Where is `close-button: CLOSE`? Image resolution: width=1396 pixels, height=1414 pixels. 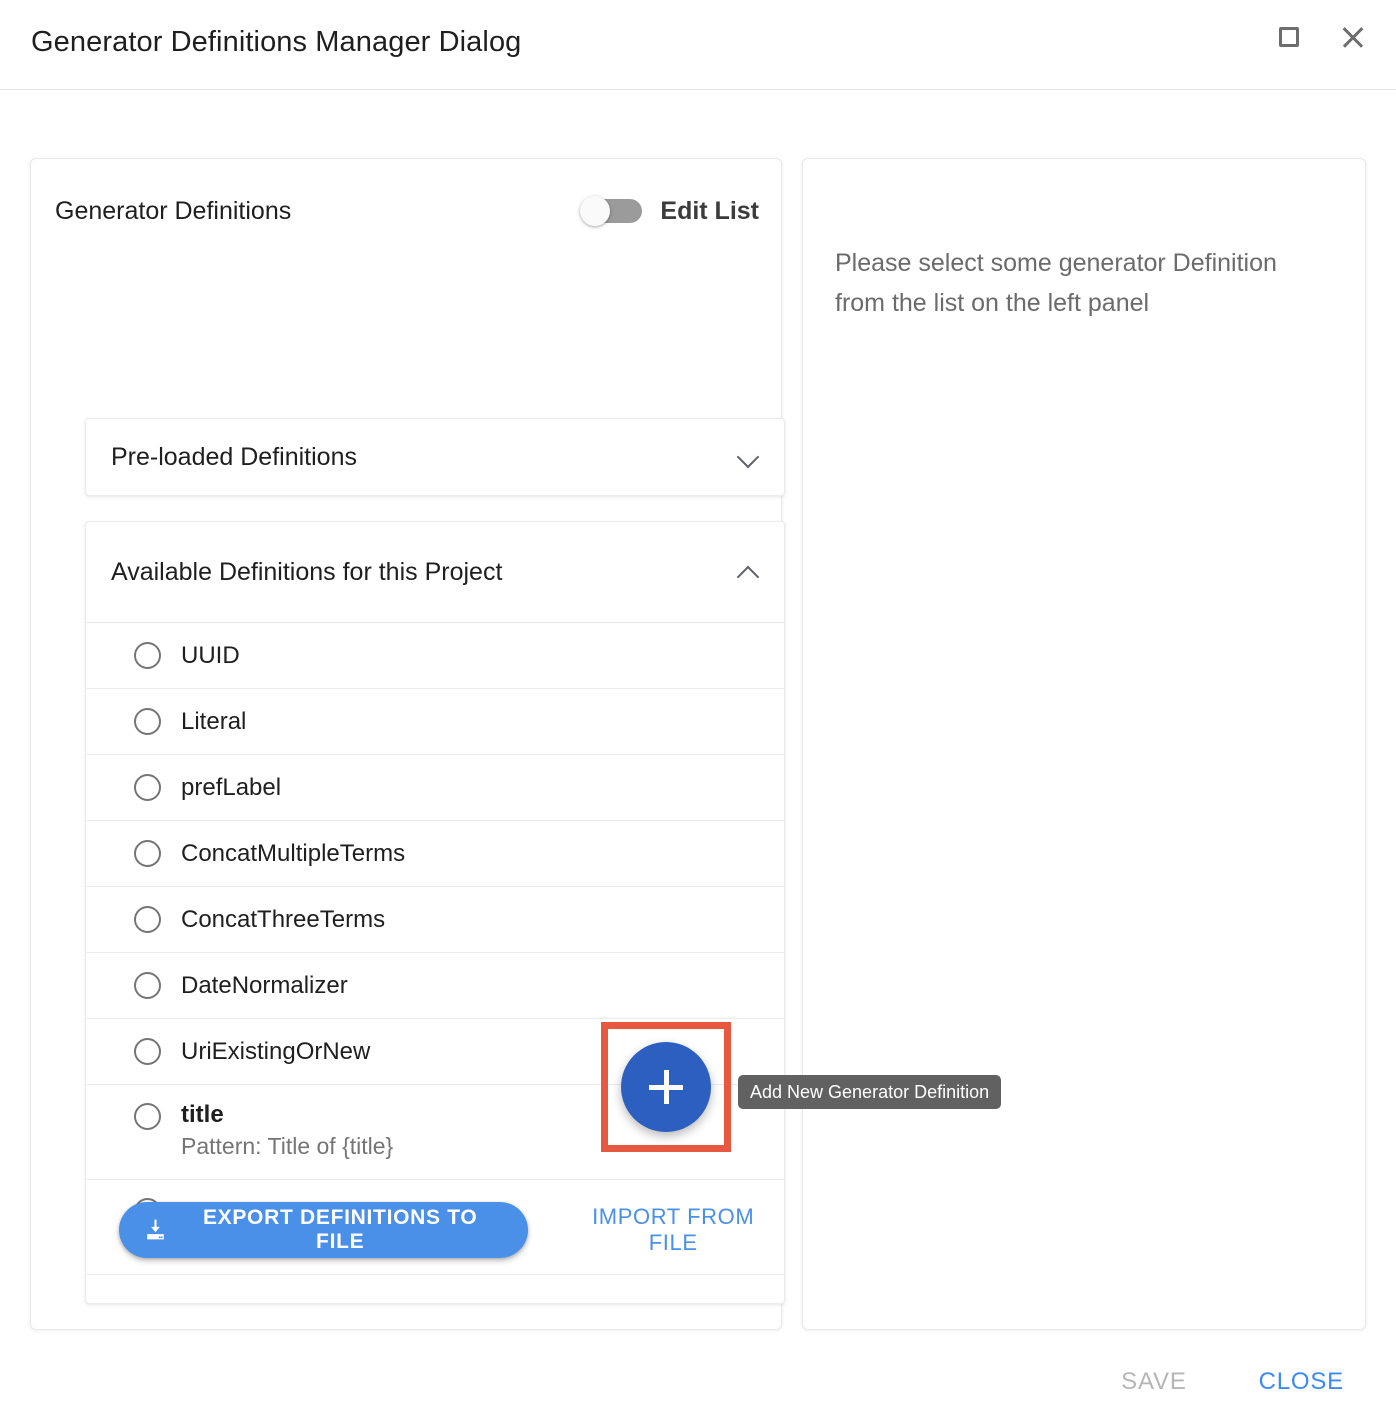 close-button: CLOSE is located at coordinates (1301, 1382).